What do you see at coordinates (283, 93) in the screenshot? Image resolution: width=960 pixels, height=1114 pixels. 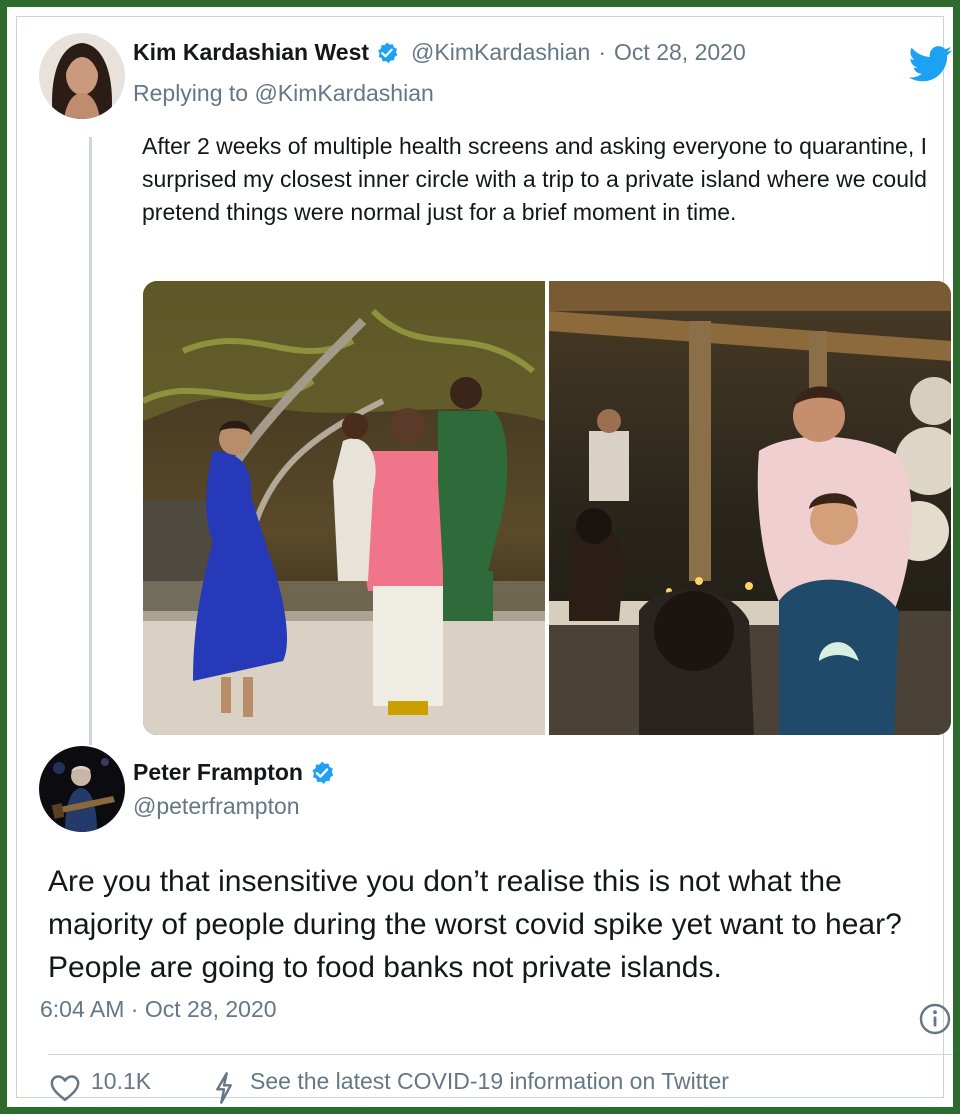 I see `replying-to-text: Replying to @KimKardashian` at bounding box center [283, 93].